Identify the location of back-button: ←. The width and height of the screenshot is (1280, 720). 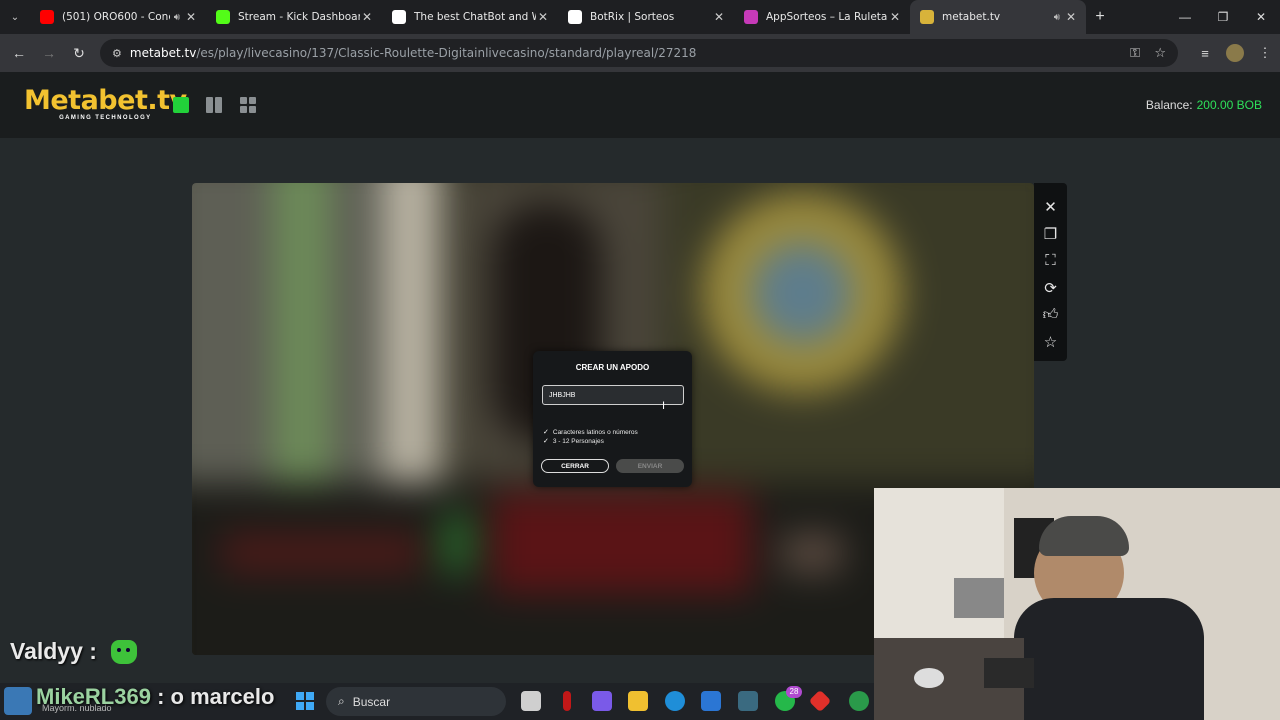
(19, 53).